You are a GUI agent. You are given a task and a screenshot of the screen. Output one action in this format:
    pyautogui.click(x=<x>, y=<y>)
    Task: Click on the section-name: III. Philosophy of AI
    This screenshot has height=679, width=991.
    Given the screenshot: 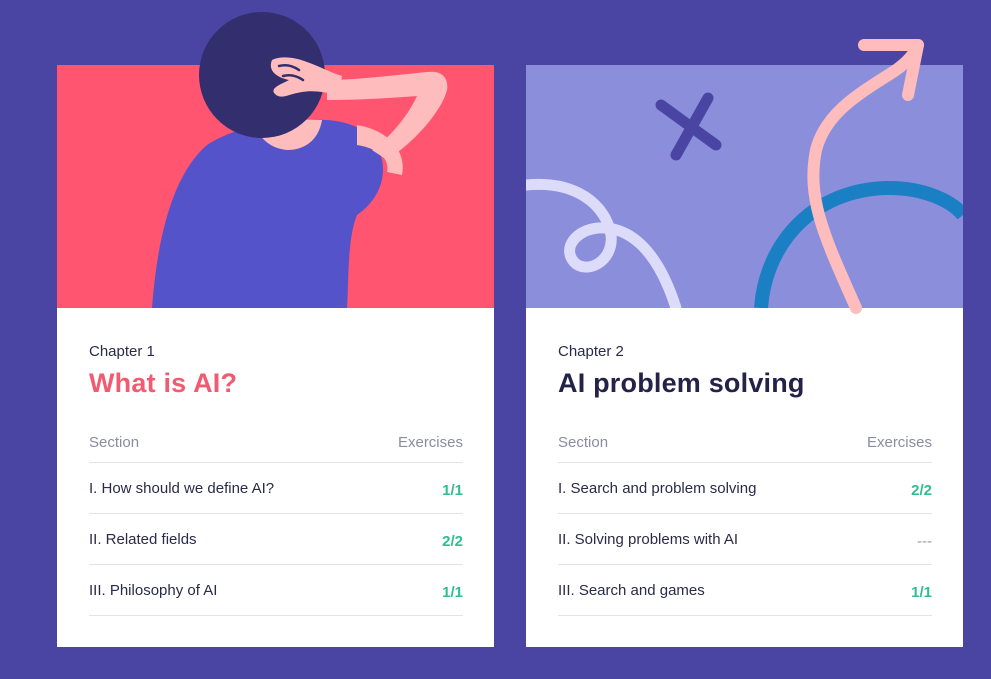 What is the action you would take?
    pyautogui.click(x=153, y=590)
    